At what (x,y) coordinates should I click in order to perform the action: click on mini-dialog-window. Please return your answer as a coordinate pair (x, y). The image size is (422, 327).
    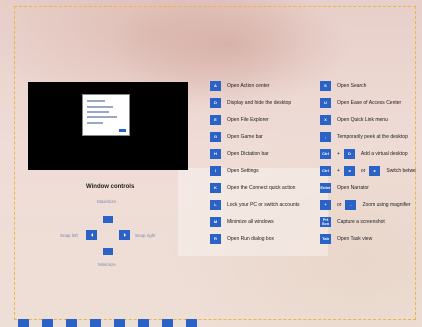
    Looking at the image, I should click on (106, 115).